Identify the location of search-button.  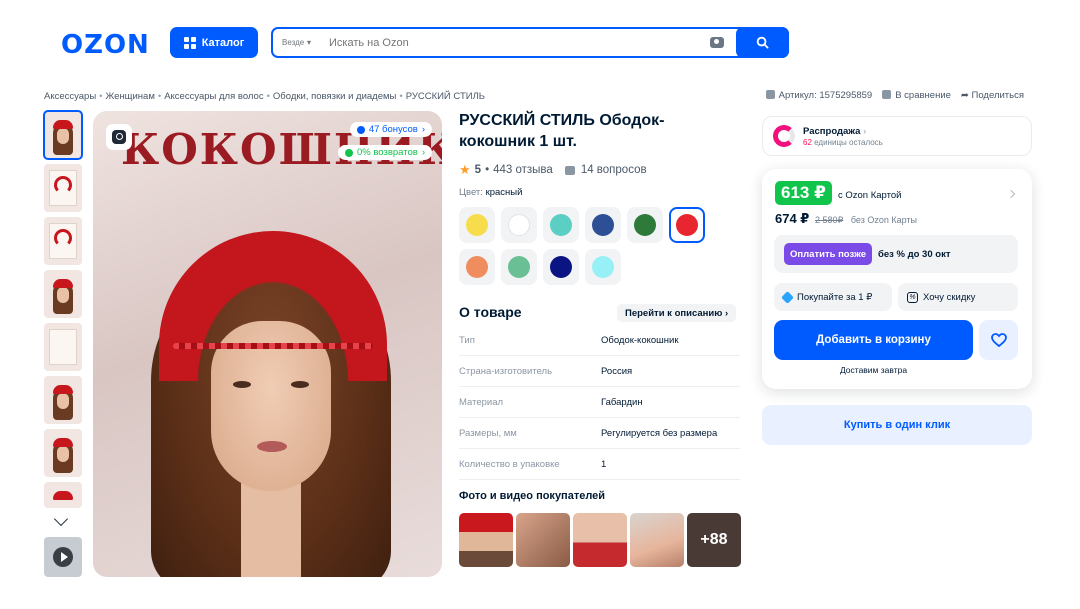
(762, 42).